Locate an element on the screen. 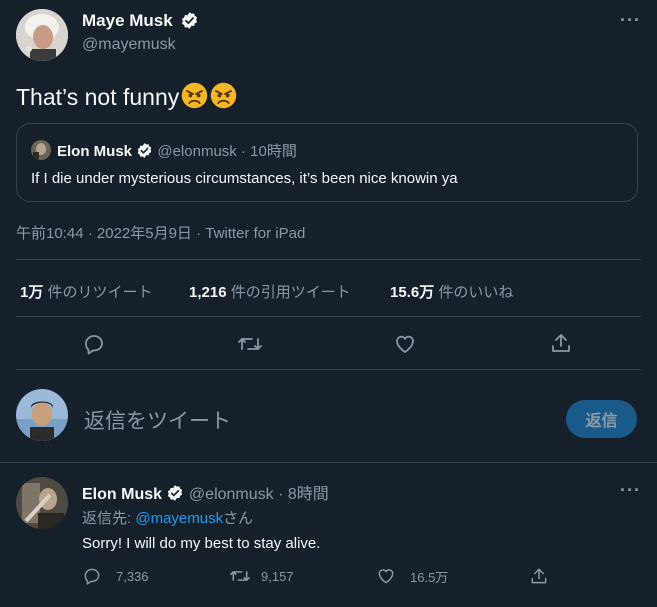  likes-label: 件のいいね is located at coordinates (476, 292).